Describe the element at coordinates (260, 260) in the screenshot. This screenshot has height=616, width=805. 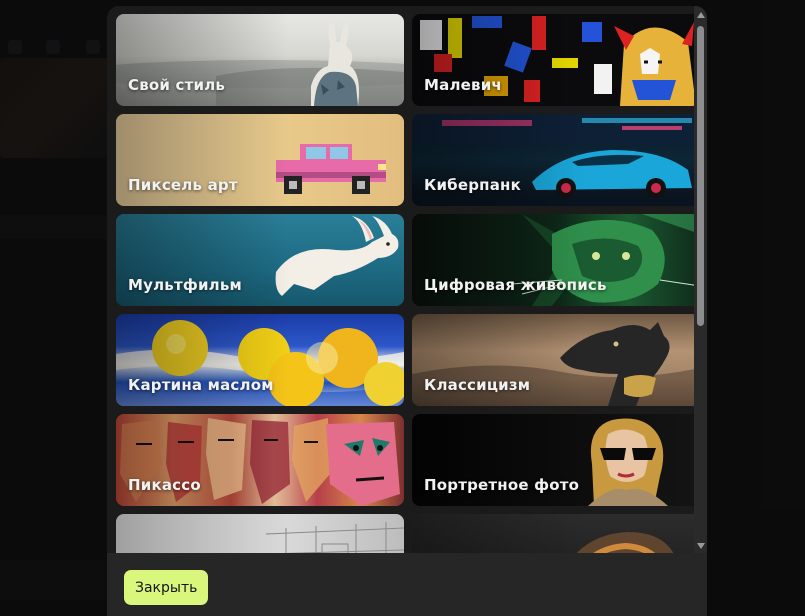
I see `style-card-cartoon: Мультфильм` at that location.